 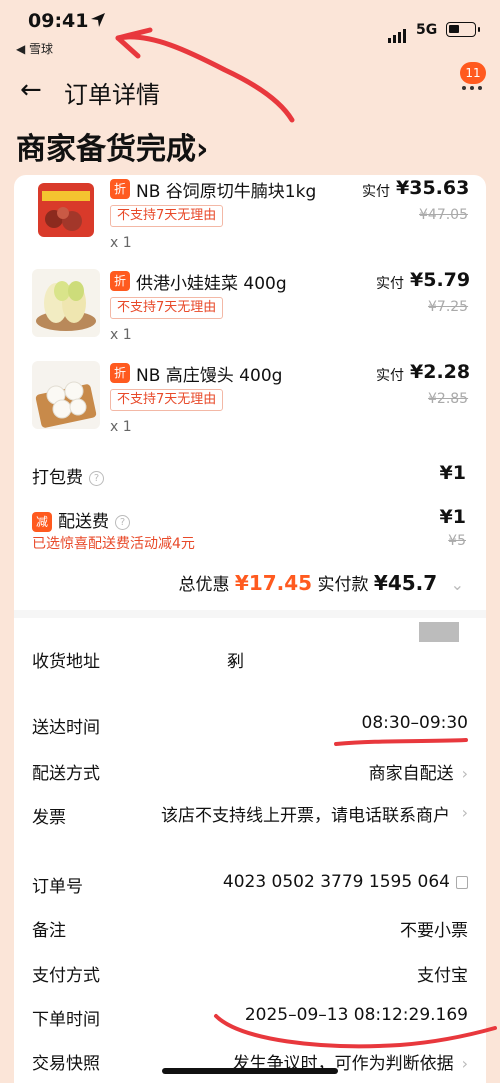 What do you see at coordinates (66, 1020) in the screenshot?
I see `order-time-label: 下单时间` at bounding box center [66, 1020].